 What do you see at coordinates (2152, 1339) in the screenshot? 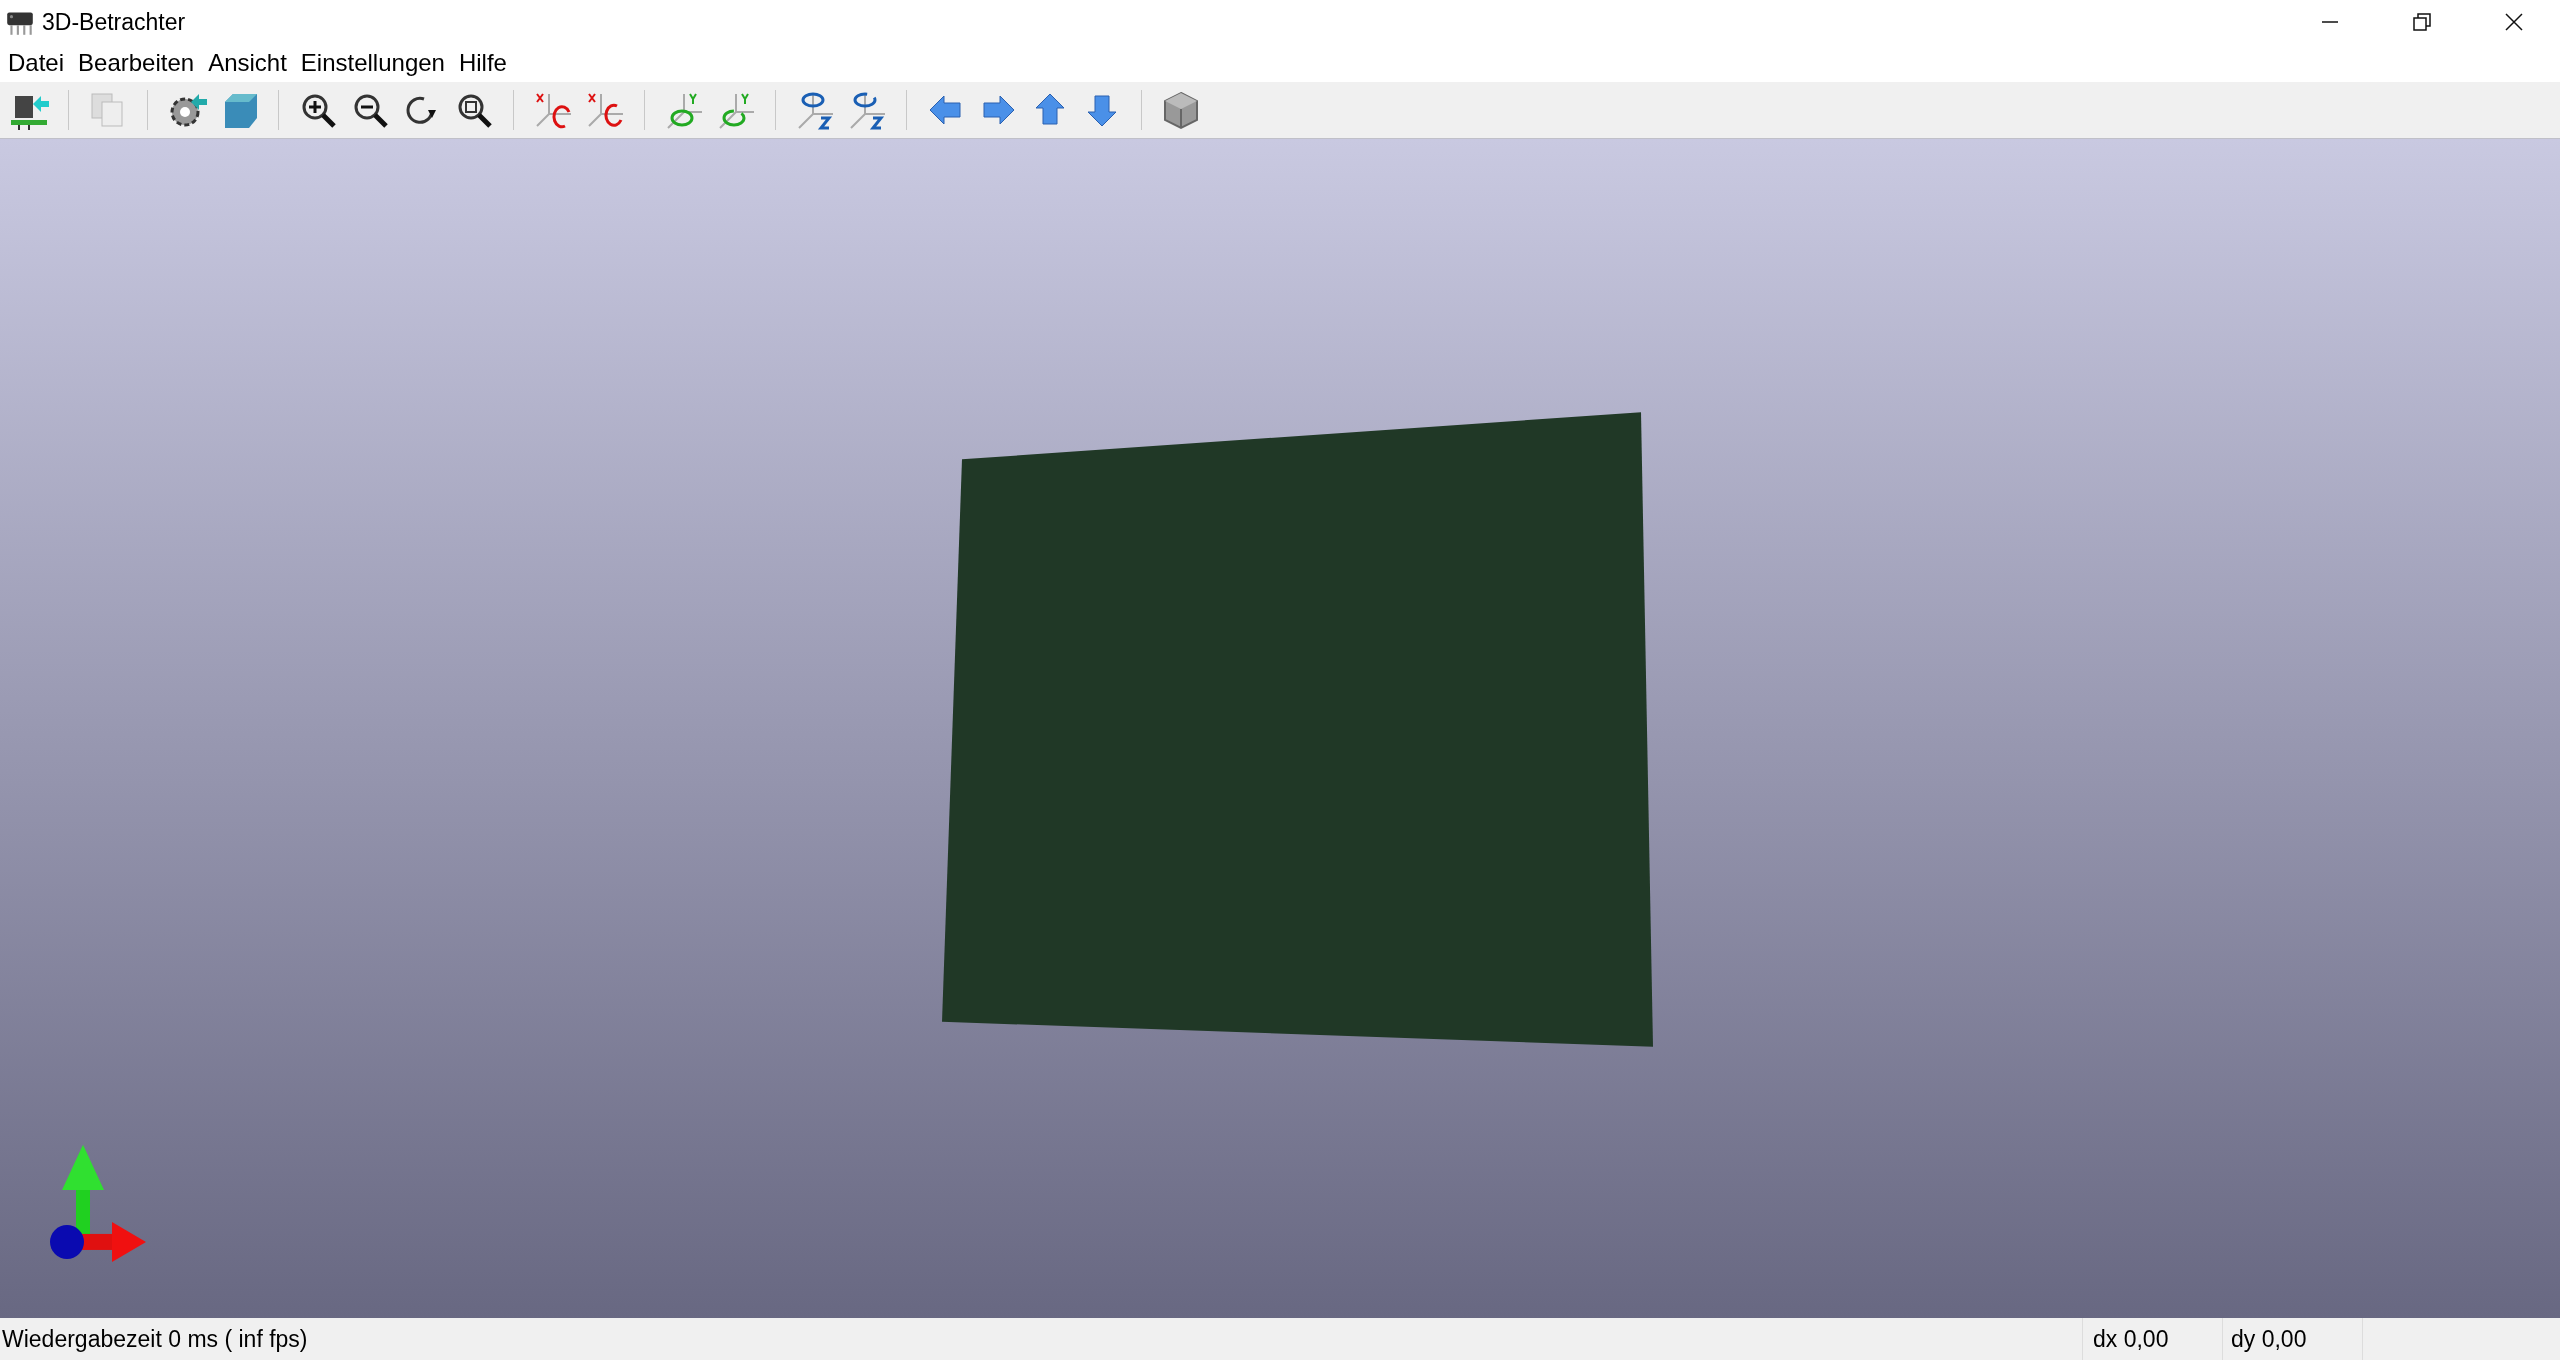
I see `dx-text: dx 0,00` at bounding box center [2152, 1339].